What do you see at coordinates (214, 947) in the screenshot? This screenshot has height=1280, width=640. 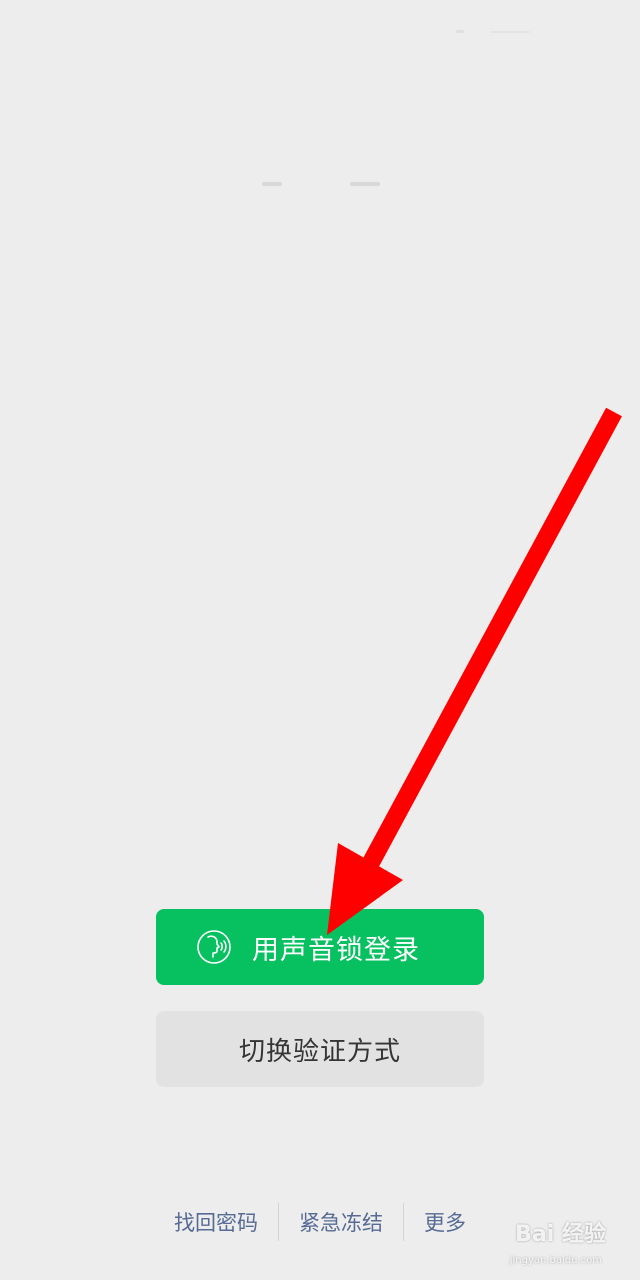 I see `voice-lock-icon` at bounding box center [214, 947].